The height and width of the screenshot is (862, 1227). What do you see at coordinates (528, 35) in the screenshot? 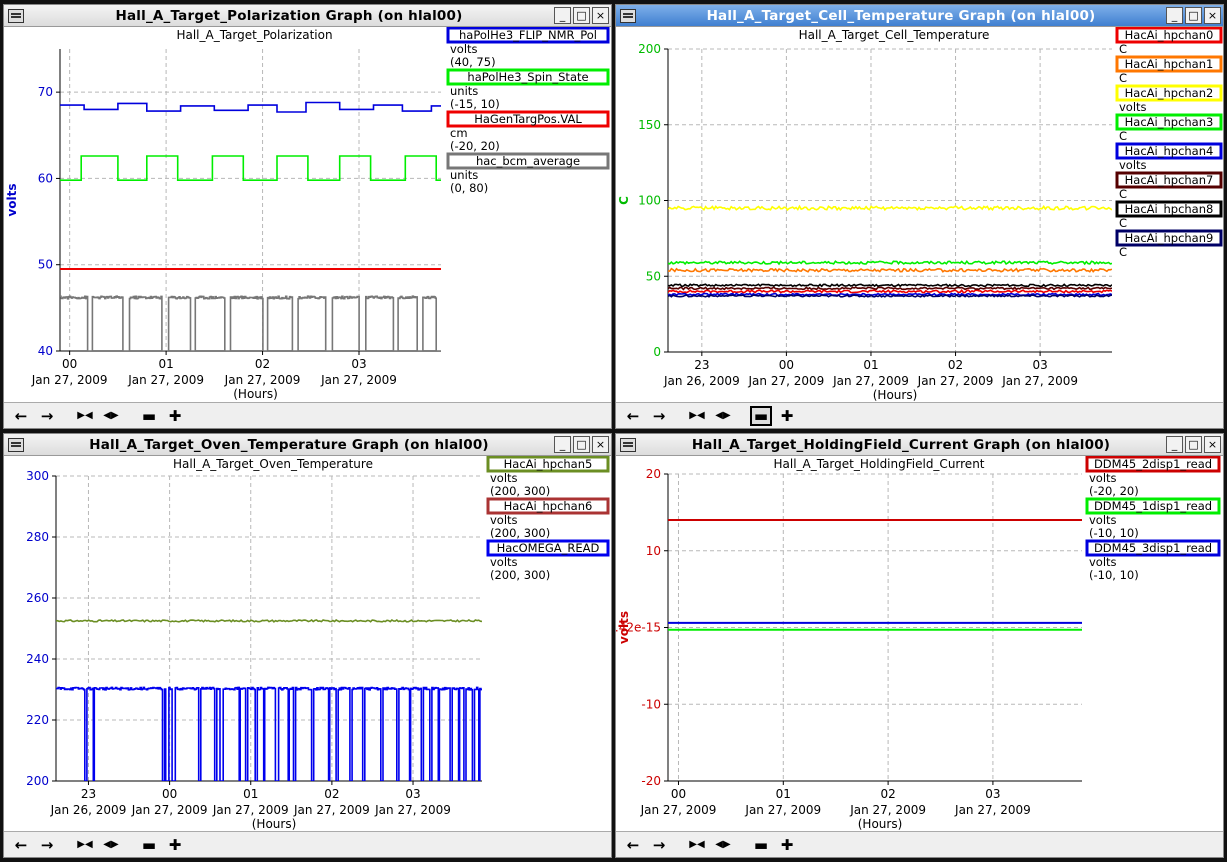
I see `legend-label: haPolHe3_FLIP_NMR_Pol` at bounding box center [528, 35].